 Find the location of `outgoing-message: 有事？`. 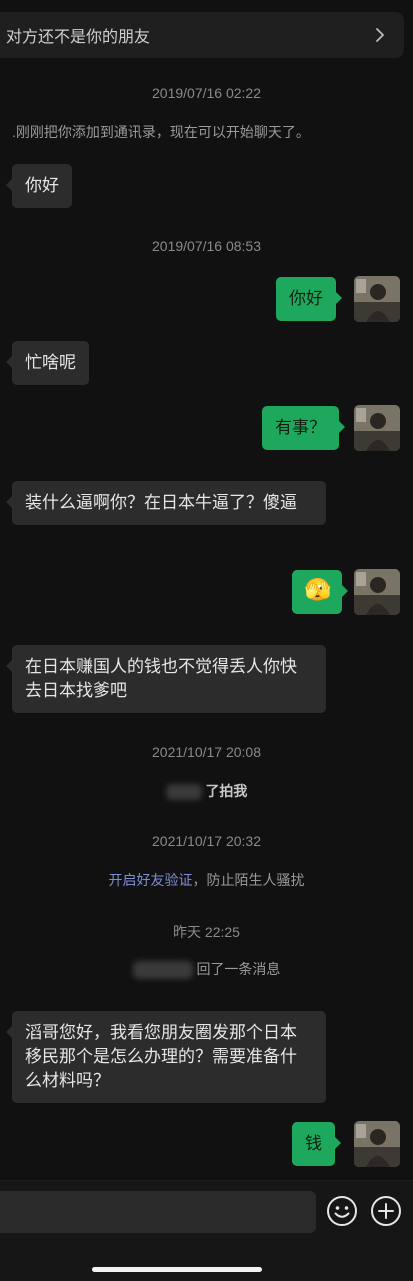

outgoing-message: 有事？ is located at coordinates (303, 428).